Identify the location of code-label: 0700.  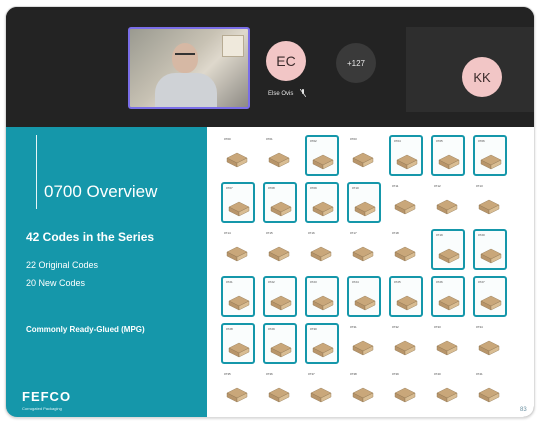
(227, 139).